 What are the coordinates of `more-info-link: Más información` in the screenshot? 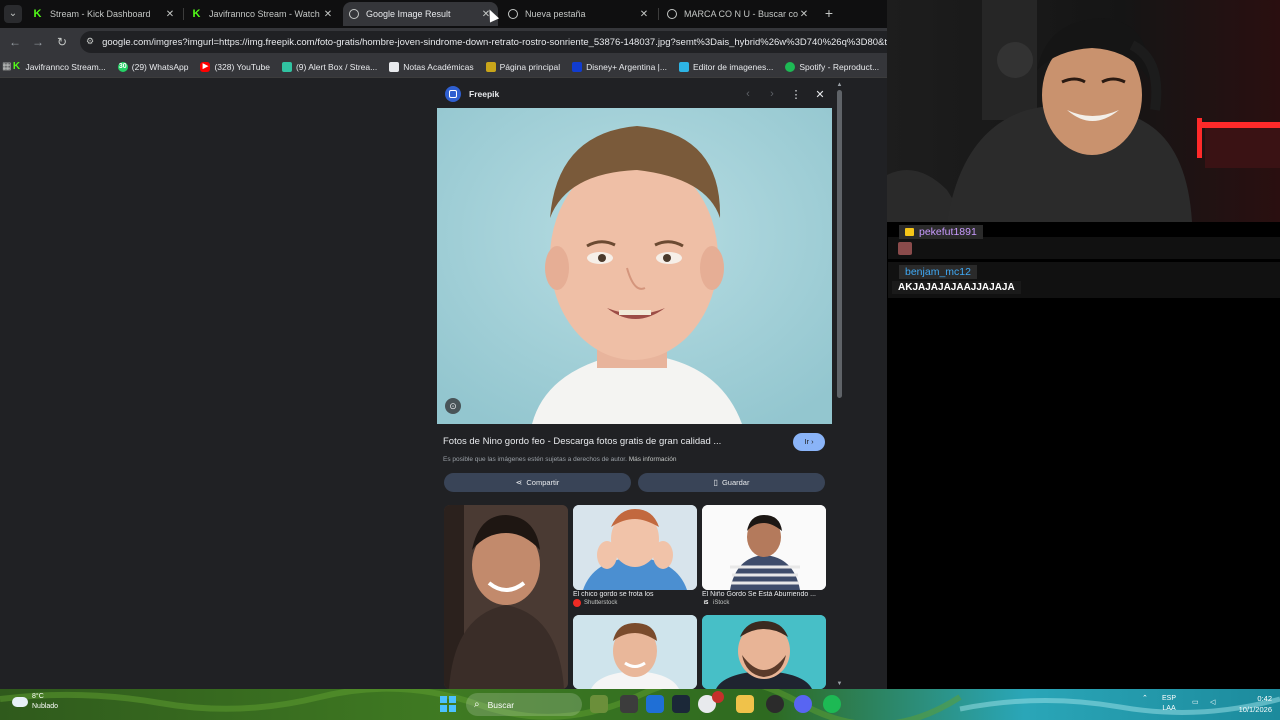 It's located at (653, 459).